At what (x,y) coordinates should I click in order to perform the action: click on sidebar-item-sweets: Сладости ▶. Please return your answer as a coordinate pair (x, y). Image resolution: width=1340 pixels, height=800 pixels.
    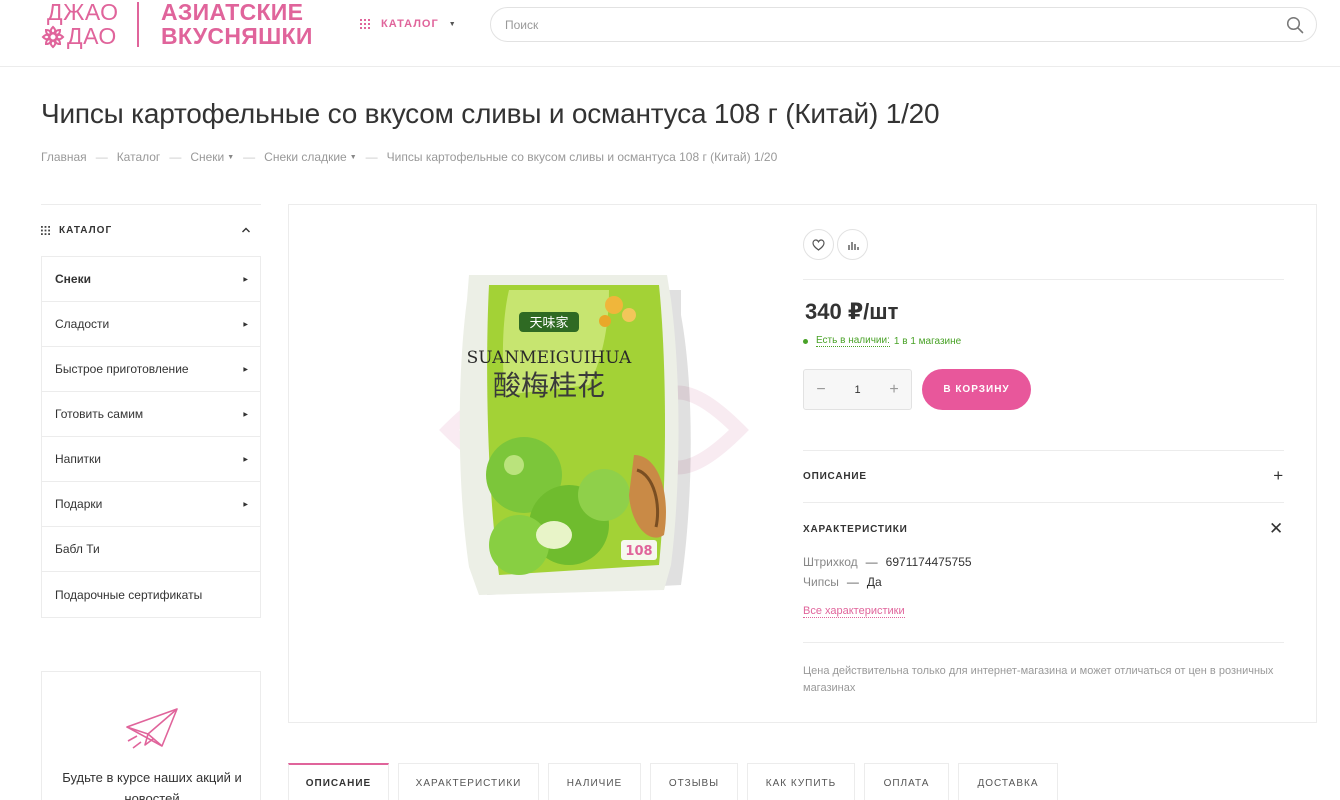
    Looking at the image, I should click on (151, 324).